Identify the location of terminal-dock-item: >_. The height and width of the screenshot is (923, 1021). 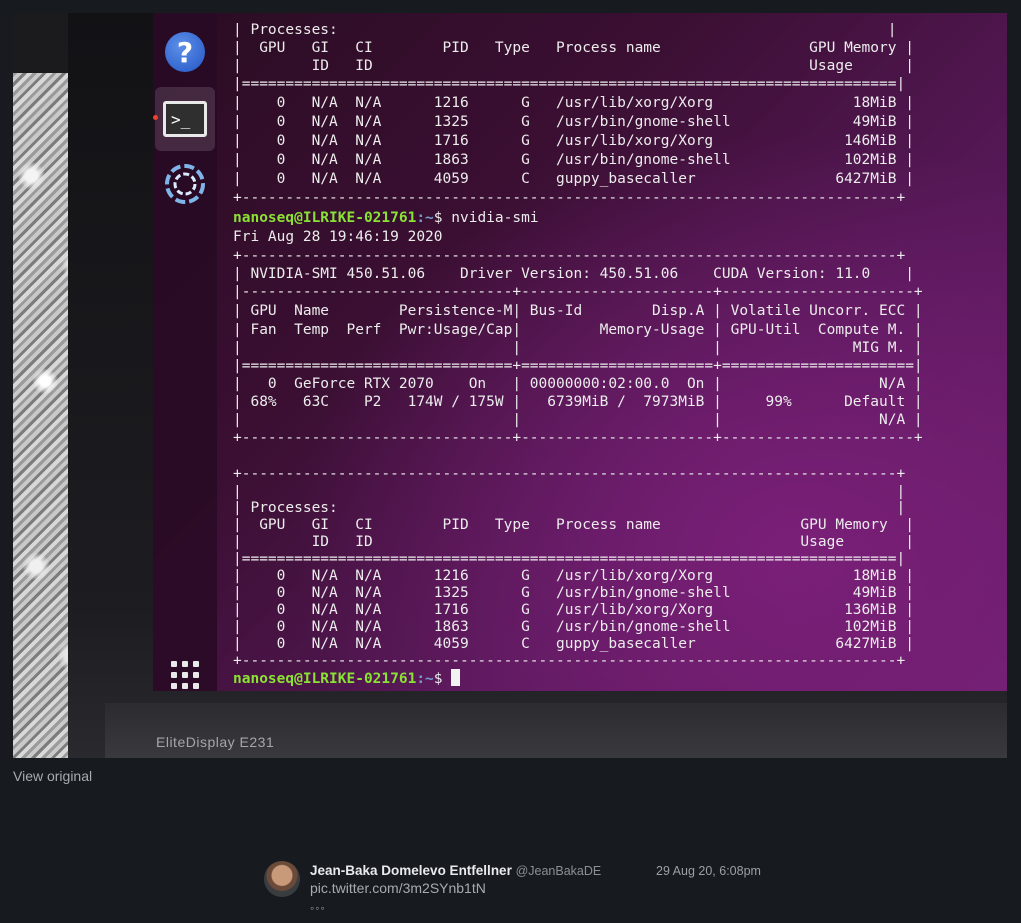
(184, 119).